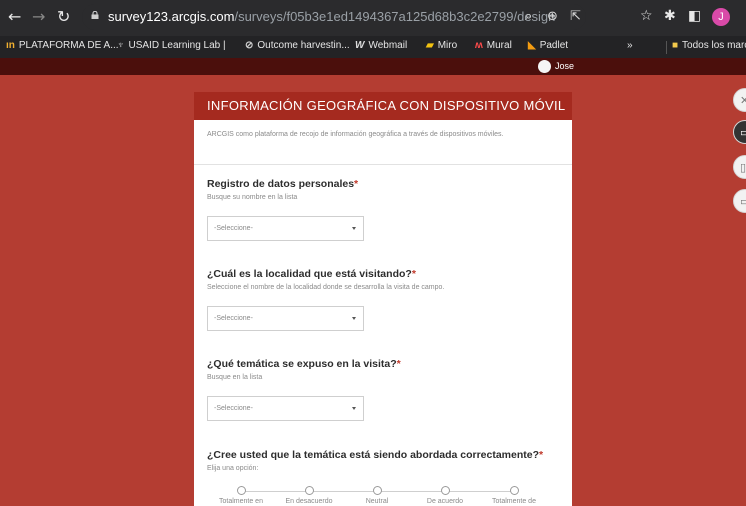  What do you see at coordinates (373, 66) in the screenshot?
I see `app-header: Jose` at bounding box center [373, 66].